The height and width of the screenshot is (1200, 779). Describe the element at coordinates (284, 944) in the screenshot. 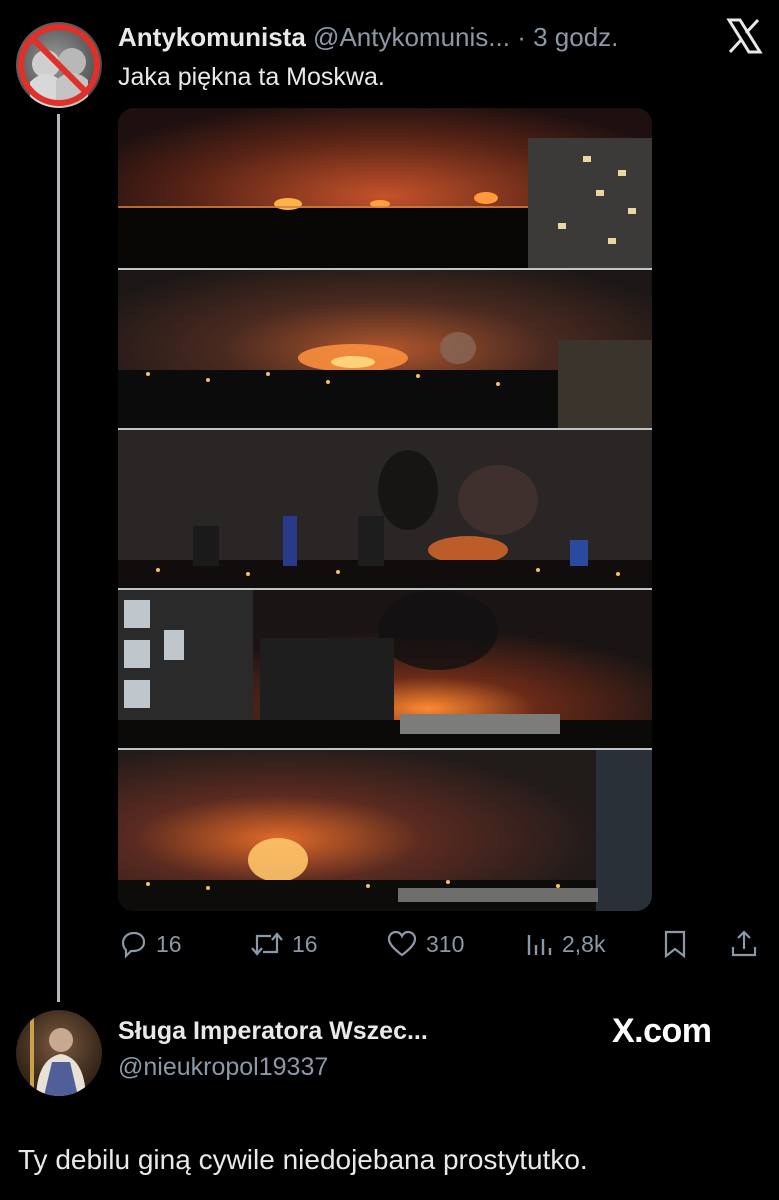

I see `repost-button: 16` at that location.